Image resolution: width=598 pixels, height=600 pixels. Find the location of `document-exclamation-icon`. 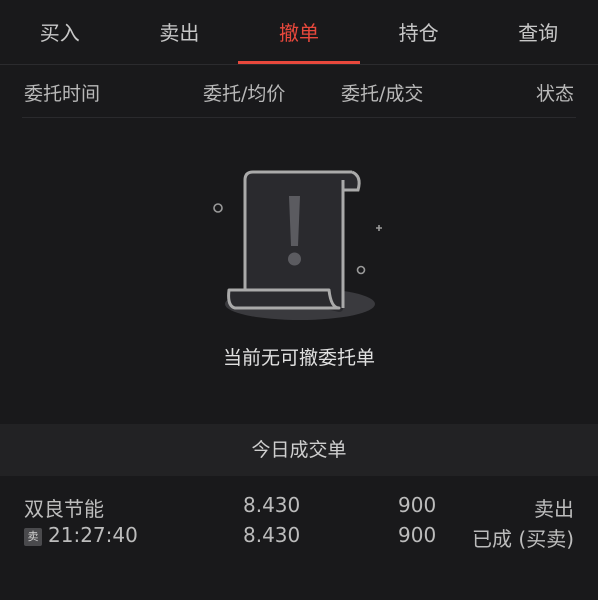

document-exclamation-icon is located at coordinates (297, 245).